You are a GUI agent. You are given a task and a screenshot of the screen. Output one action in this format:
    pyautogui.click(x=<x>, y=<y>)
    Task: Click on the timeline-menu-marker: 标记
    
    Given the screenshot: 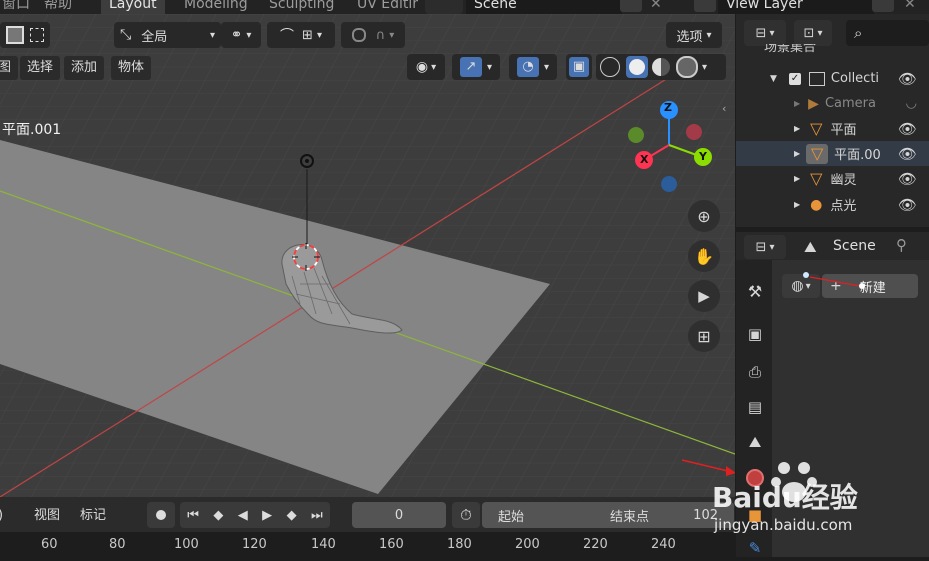 What is the action you would take?
    pyautogui.click(x=93, y=516)
    